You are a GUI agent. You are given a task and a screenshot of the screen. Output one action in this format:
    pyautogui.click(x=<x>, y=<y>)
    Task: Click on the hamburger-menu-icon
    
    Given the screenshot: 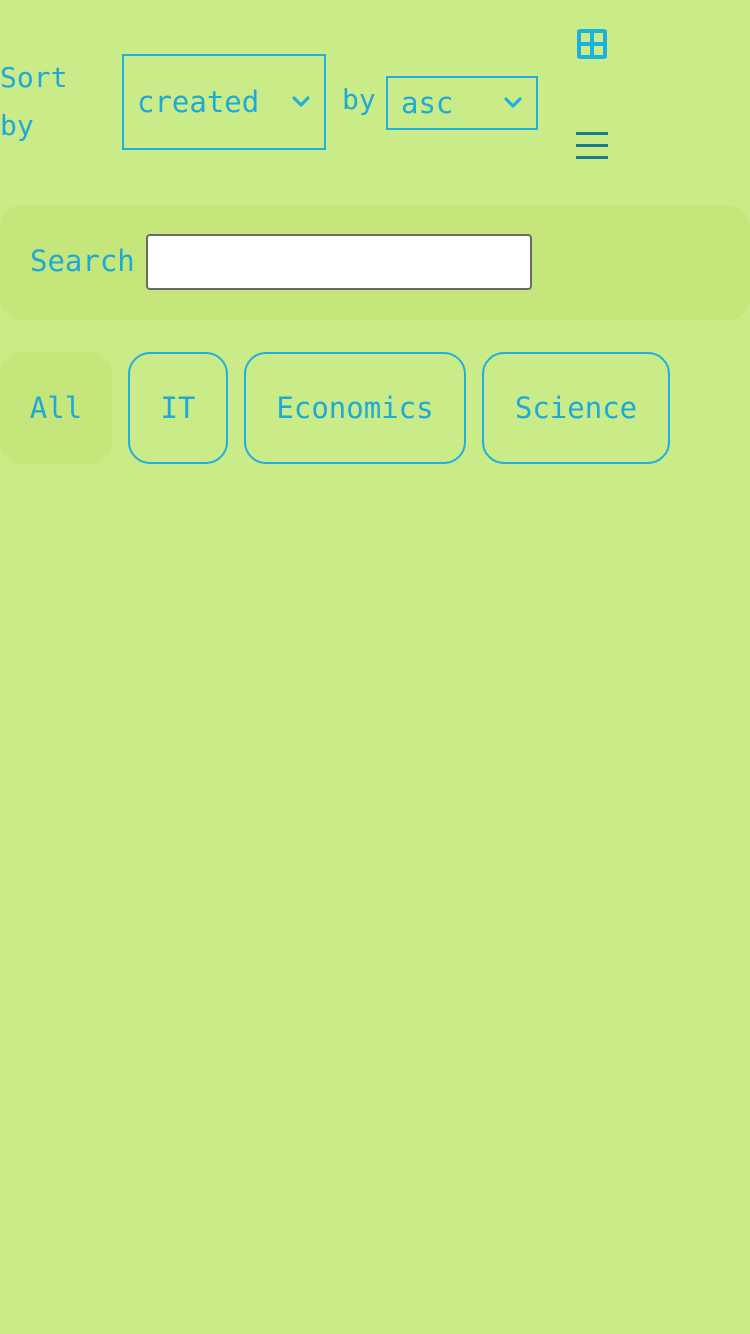 What is the action you would take?
    pyautogui.click(x=592, y=145)
    